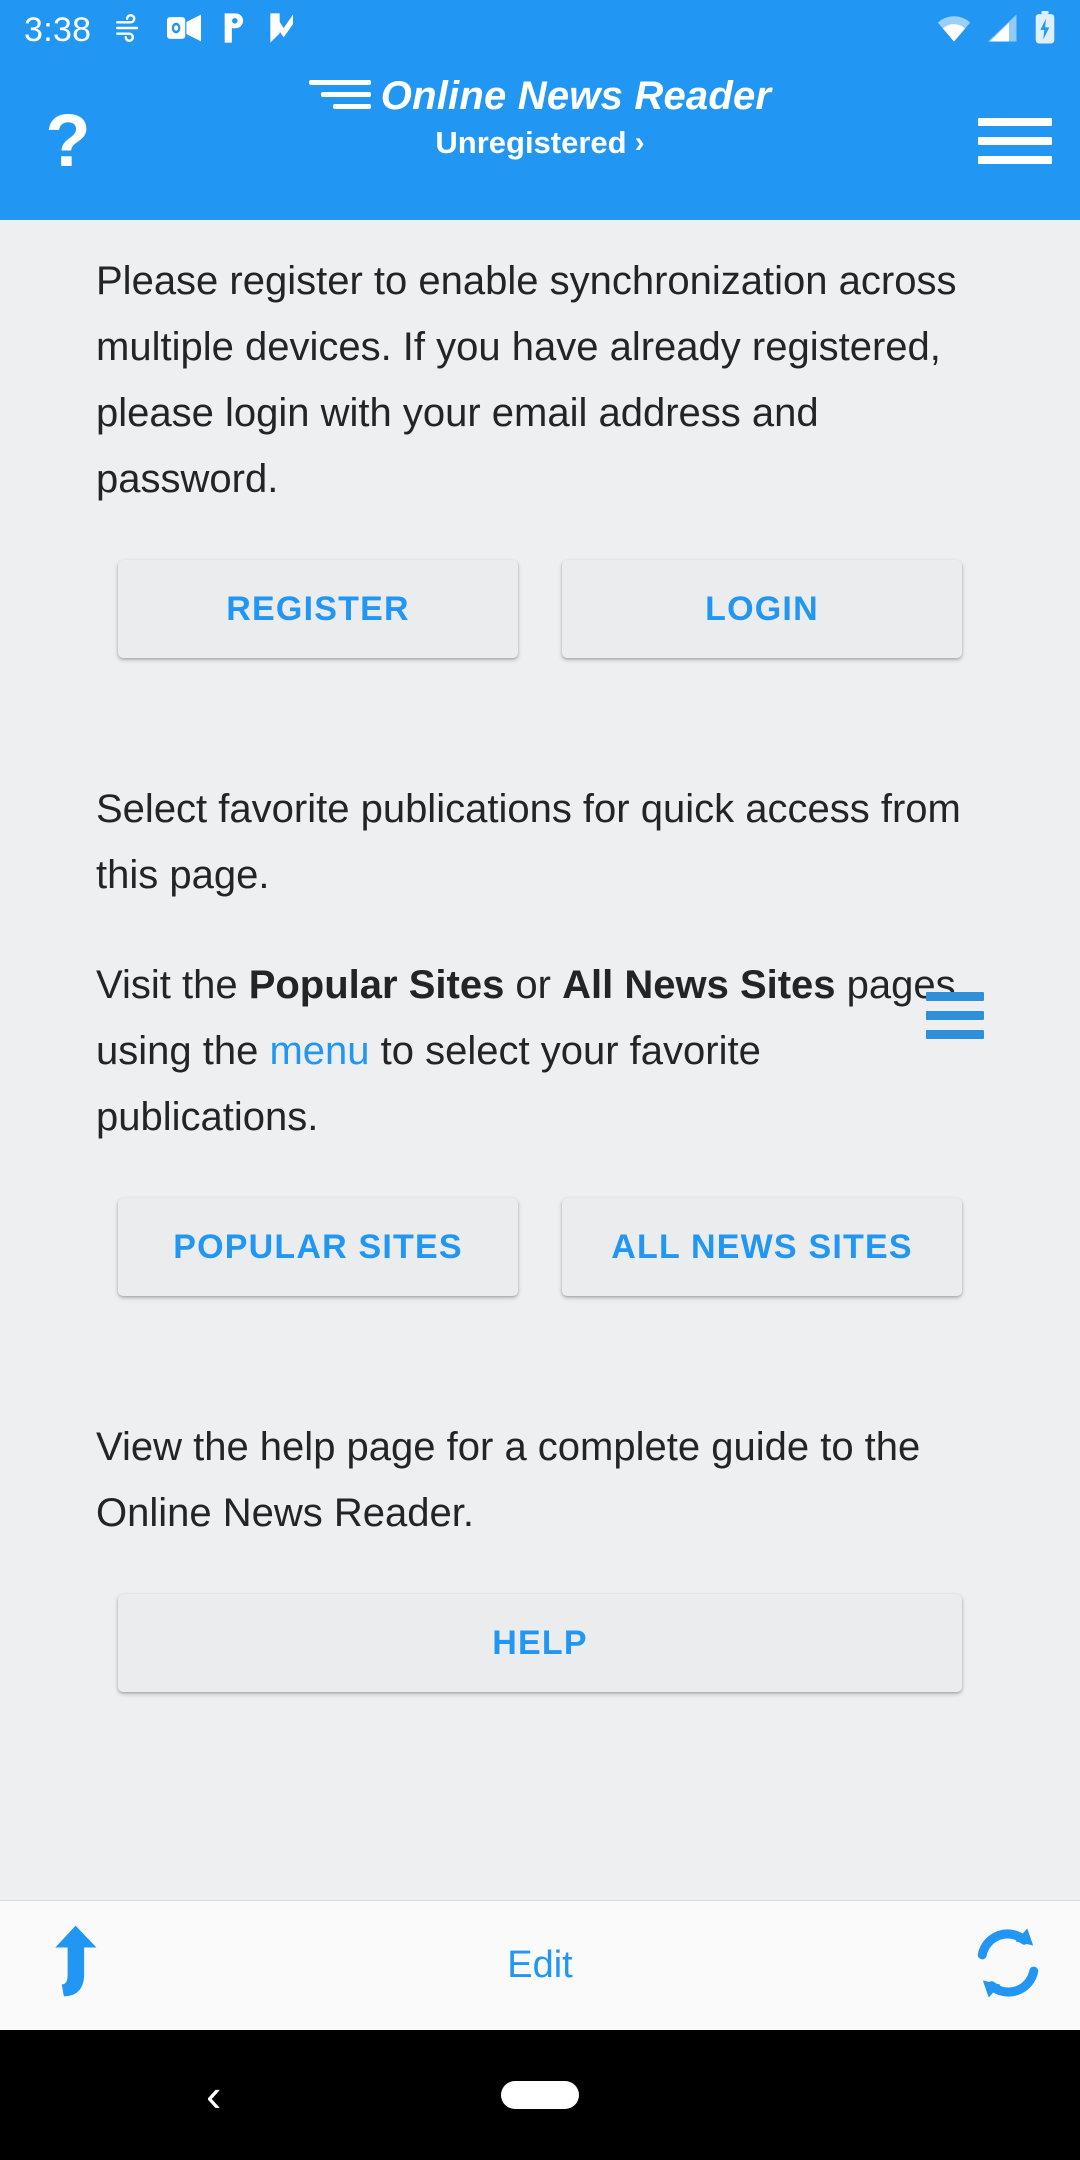 This screenshot has width=1080, height=2160. I want to click on popular-sites-button: POPULAR SITES, so click(318, 1247).